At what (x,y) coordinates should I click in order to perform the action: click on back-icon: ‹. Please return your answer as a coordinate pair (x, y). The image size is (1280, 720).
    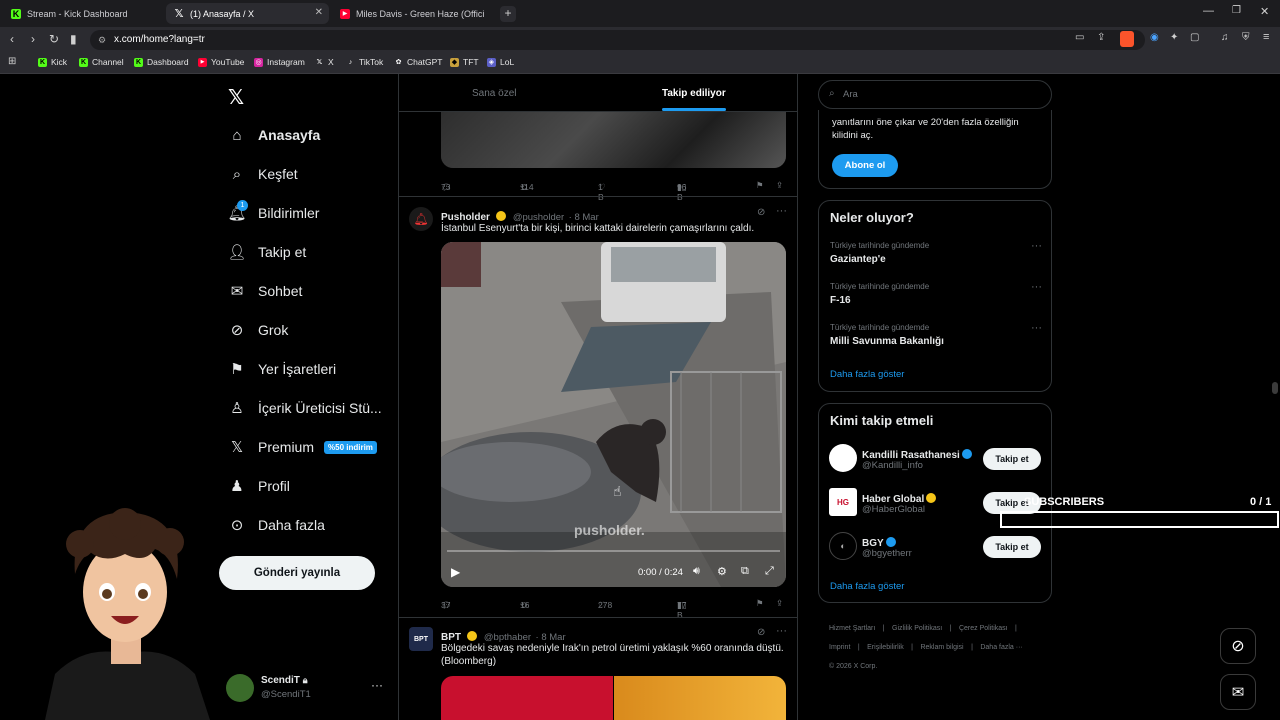
    Looking at the image, I should click on (12, 39).